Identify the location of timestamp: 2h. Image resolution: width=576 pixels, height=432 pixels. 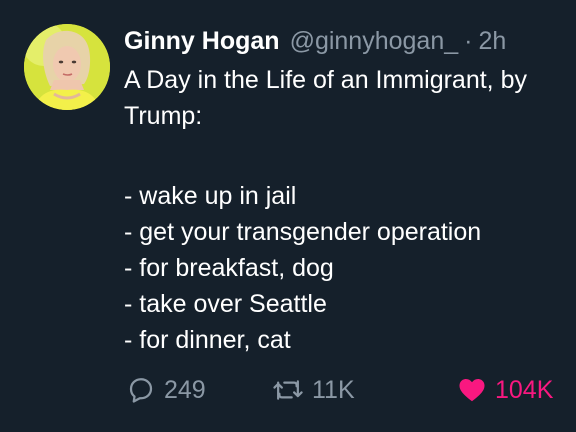
(492, 41).